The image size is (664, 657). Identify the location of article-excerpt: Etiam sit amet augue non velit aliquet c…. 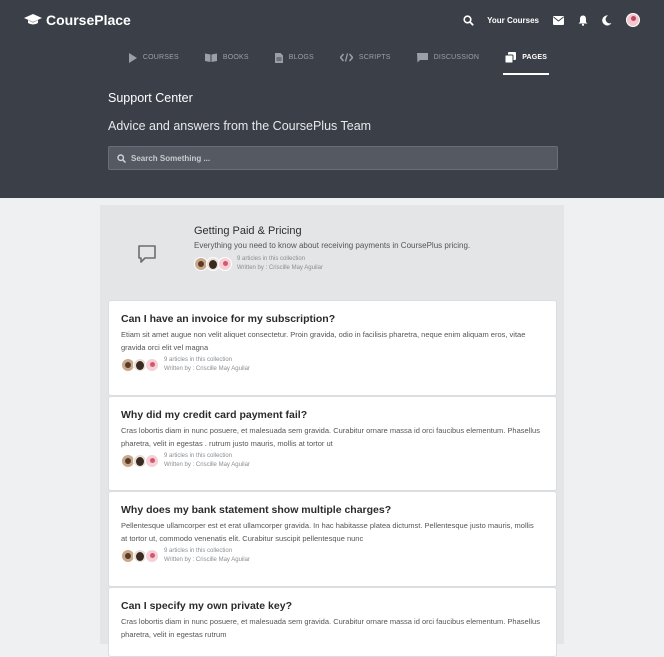
(323, 341).